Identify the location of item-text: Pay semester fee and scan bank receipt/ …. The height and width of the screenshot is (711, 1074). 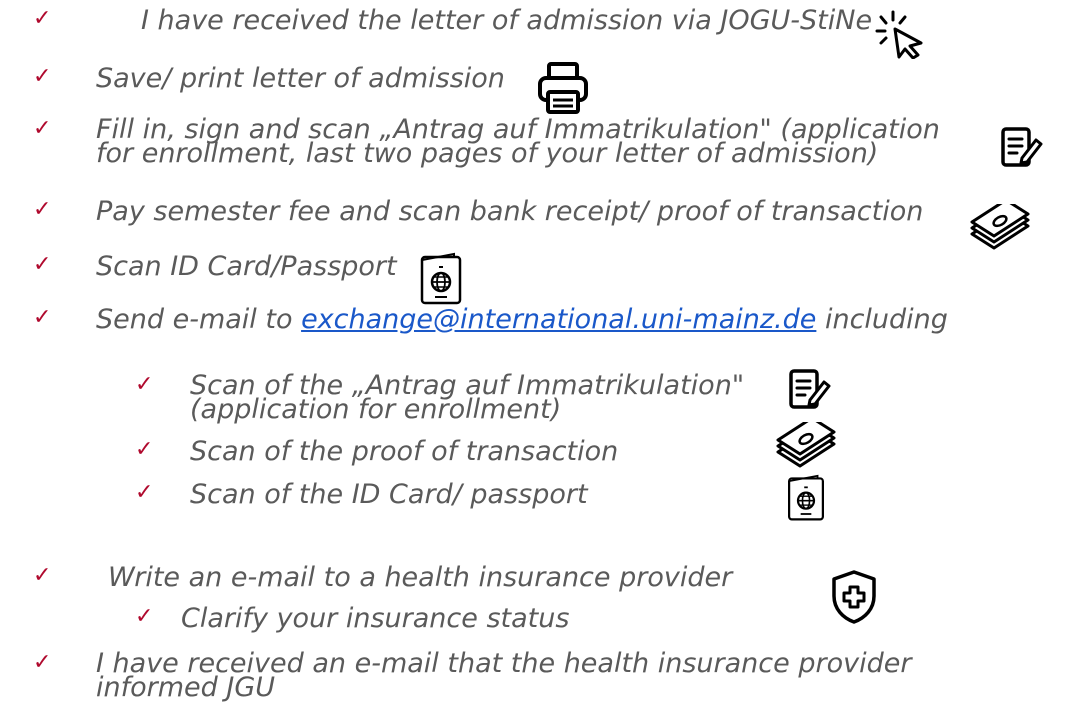
(510, 211).